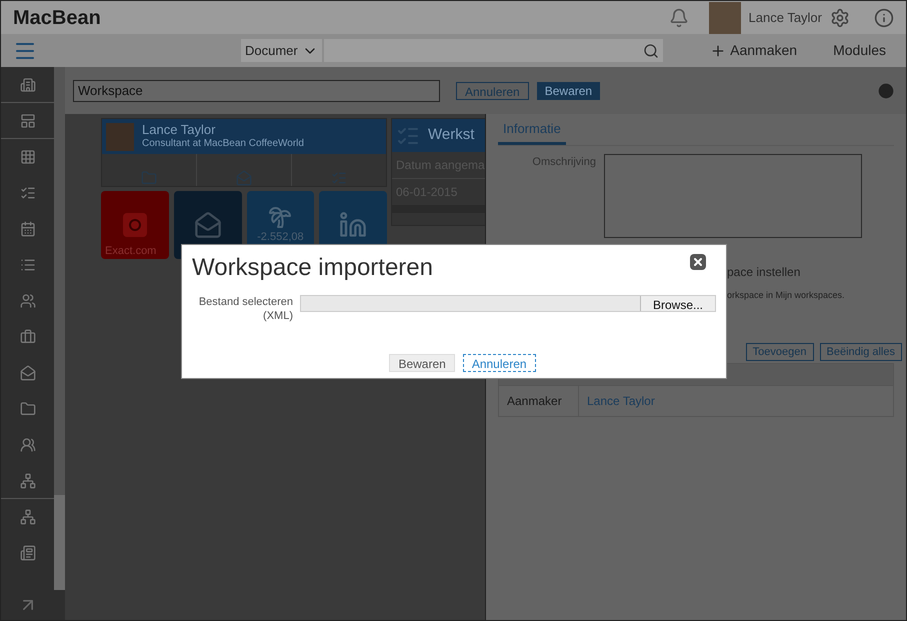 The height and width of the screenshot is (621, 907). I want to click on name-input-field: Workspace, so click(256, 91).